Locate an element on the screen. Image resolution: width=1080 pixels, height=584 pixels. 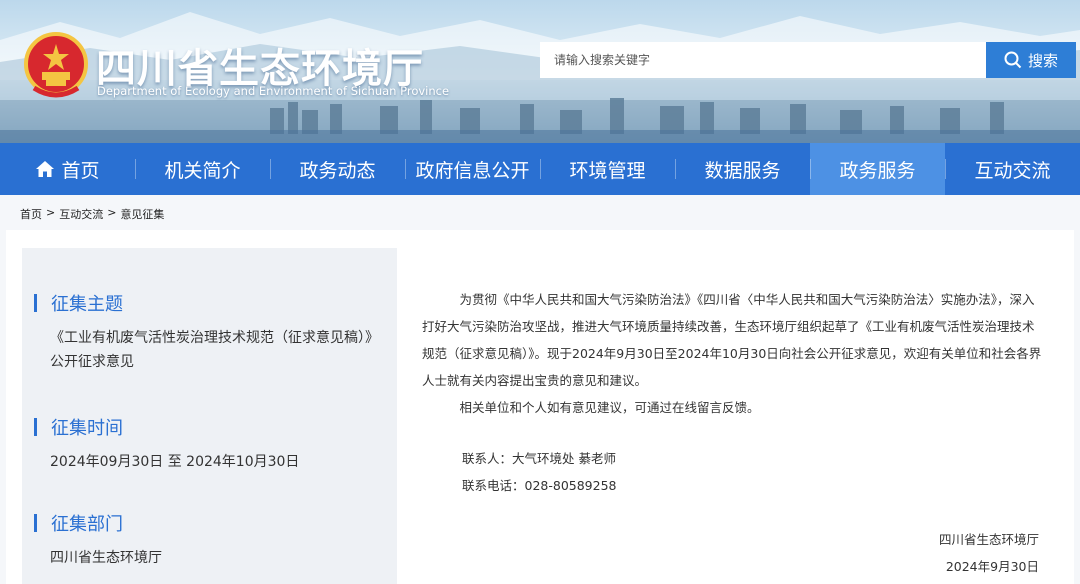
topic-title: 征集主题 is located at coordinates (87, 304).